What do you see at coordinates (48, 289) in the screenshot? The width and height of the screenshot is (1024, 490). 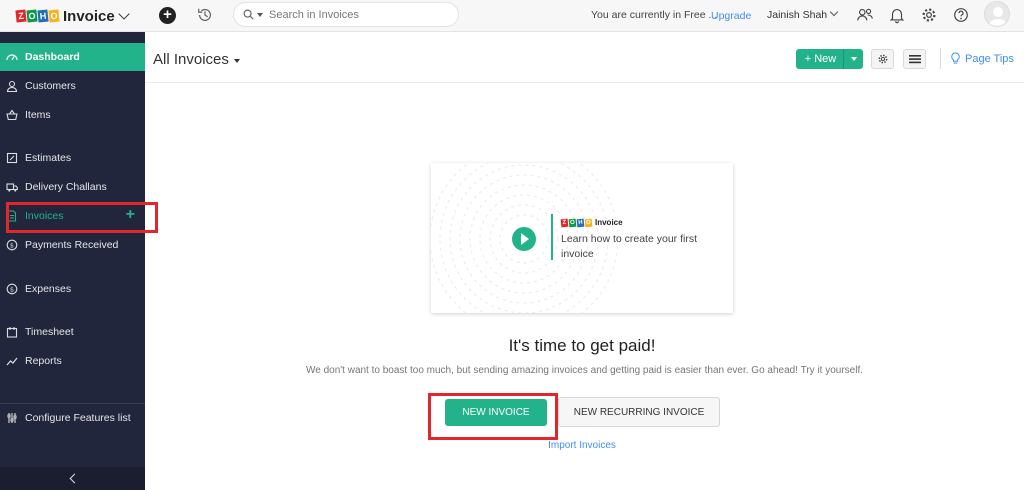 I see `sidebar-item-label: Expenses` at bounding box center [48, 289].